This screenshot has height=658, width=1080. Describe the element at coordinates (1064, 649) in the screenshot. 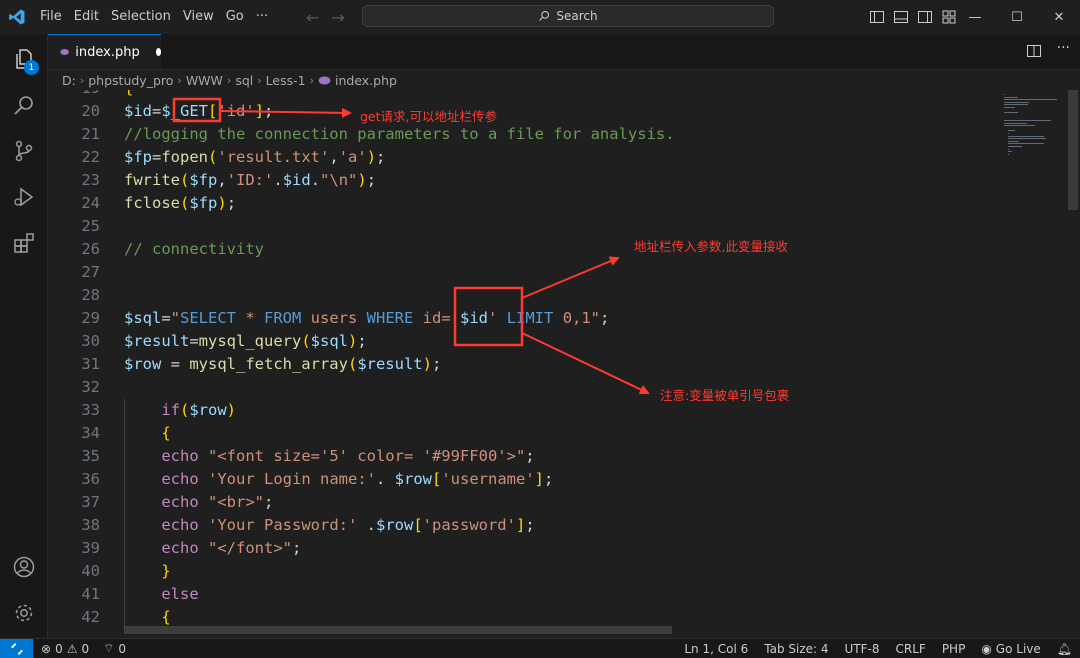

I see `notifications-bell-icon: 🔔︎` at that location.